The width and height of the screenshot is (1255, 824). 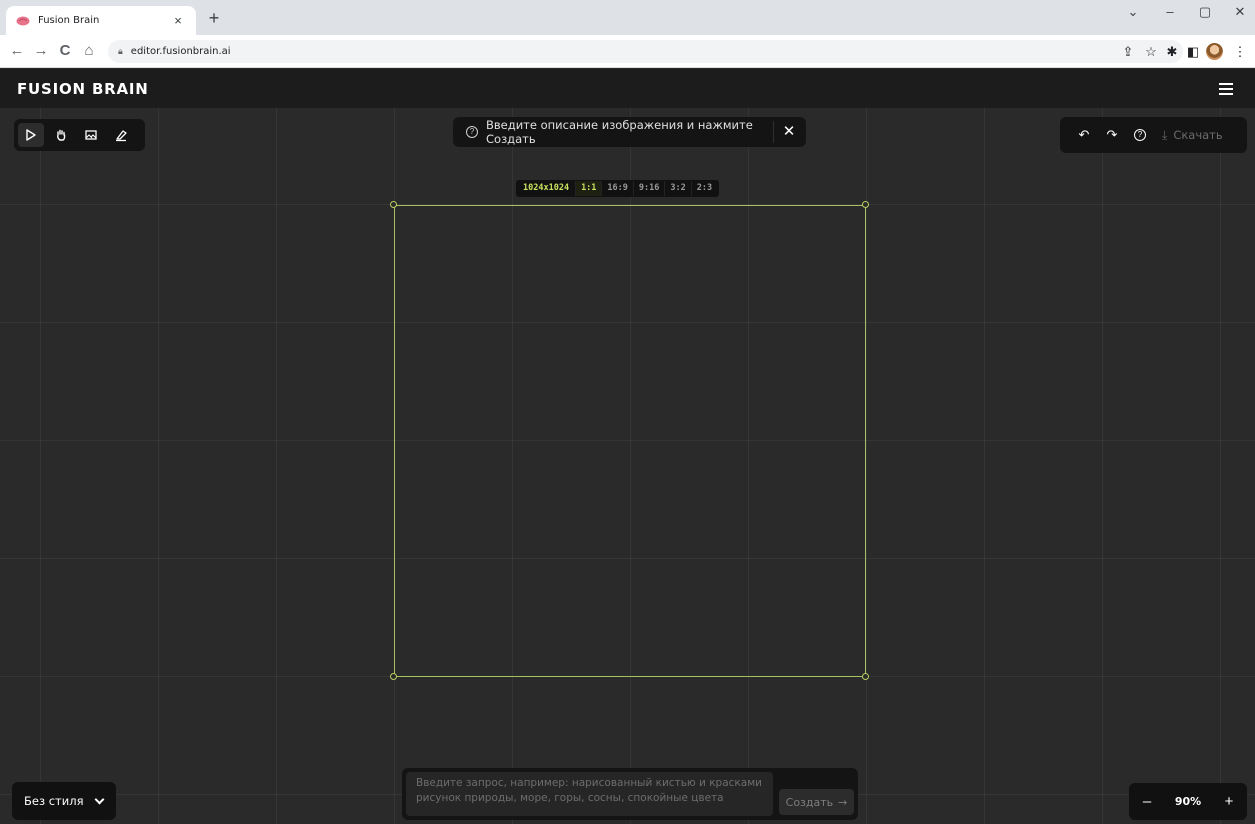 What do you see at coordinates (1128, 52) in the screenshot?
I see `share-icon: ⇪` at bounding box center [1128, 52].